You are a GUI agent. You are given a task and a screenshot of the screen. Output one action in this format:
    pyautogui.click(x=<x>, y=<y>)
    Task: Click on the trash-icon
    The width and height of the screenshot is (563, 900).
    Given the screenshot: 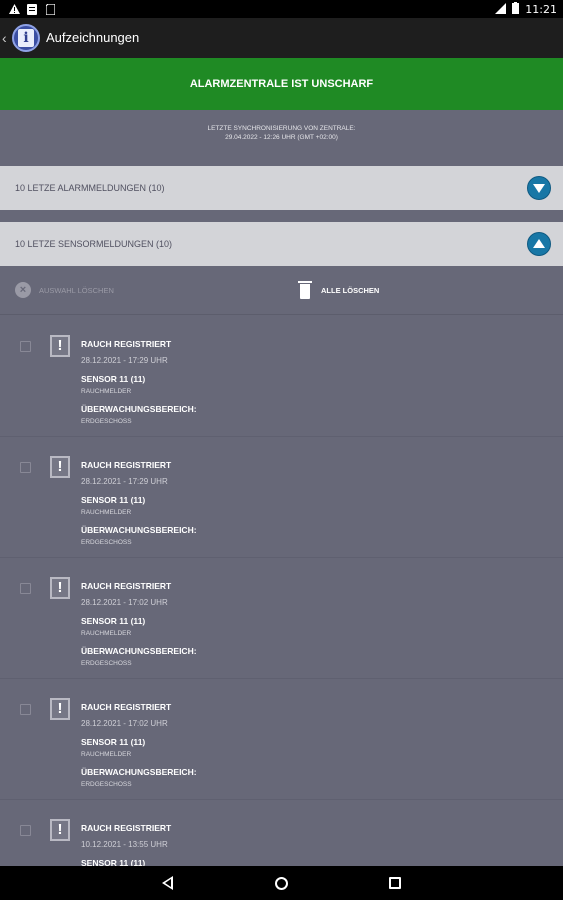 What is the action you would take?
    pyautogui.click(x=305, y=290)
    